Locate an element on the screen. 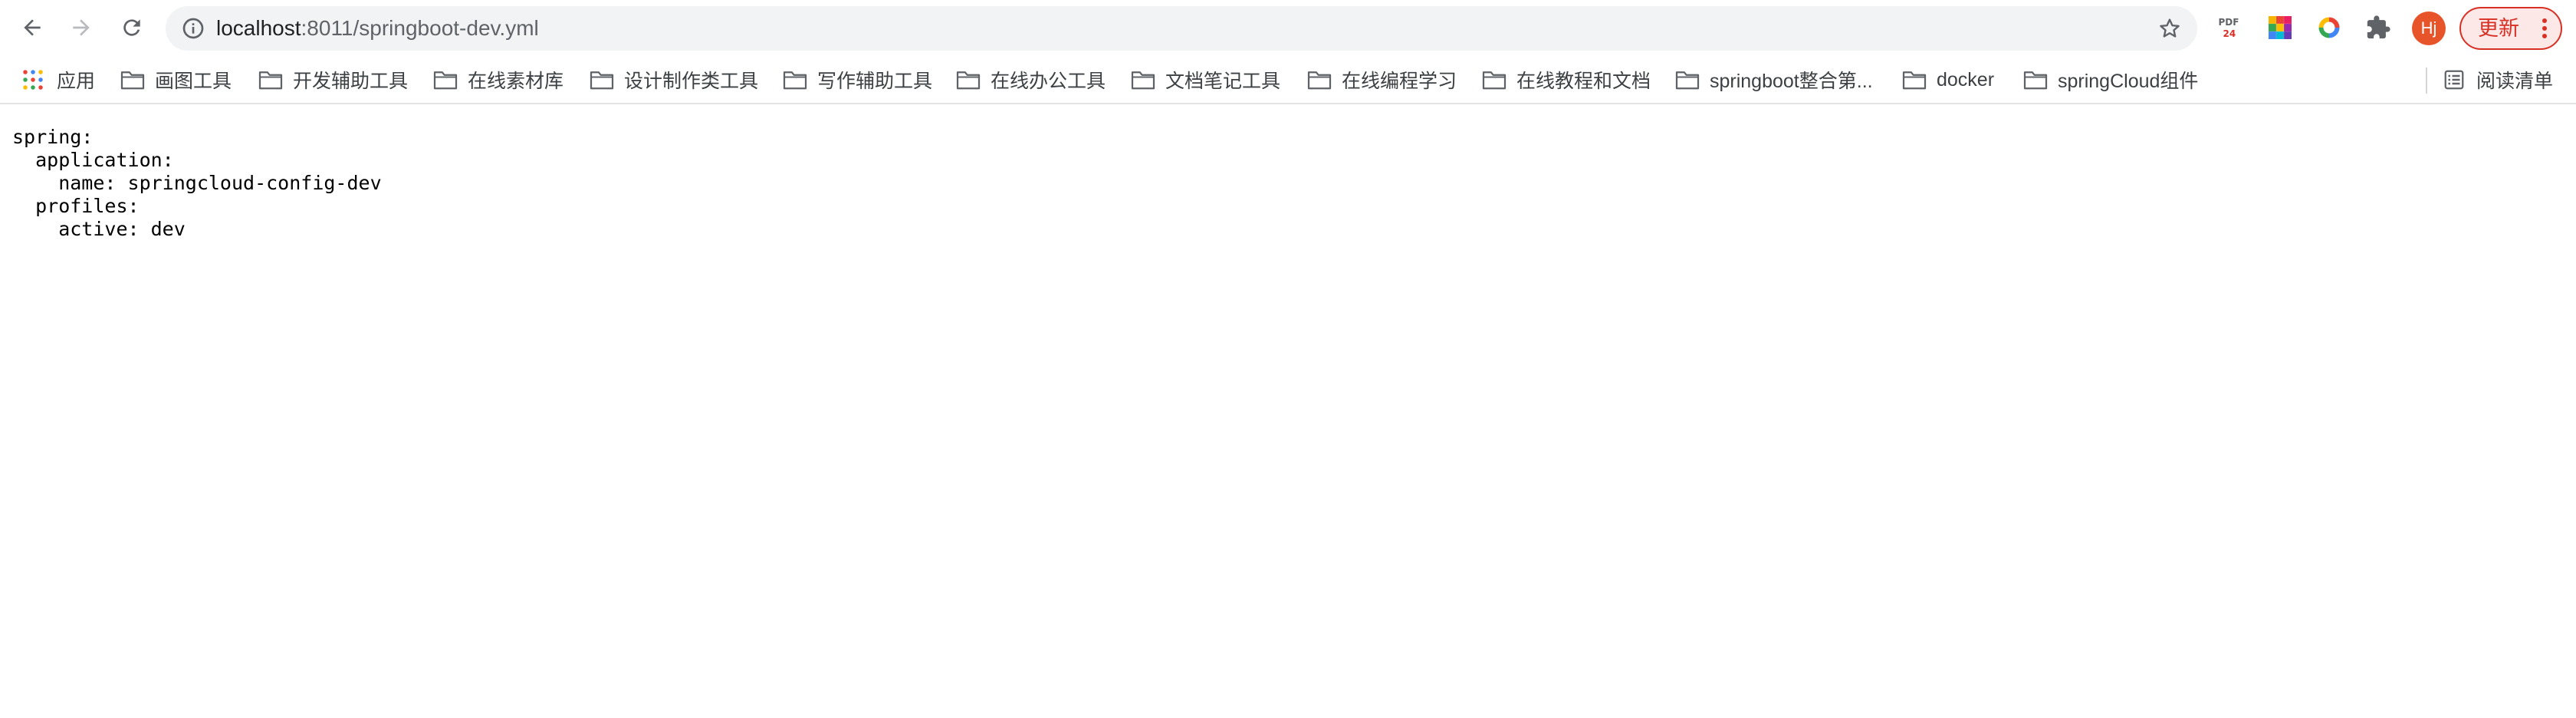 The height and width of the screenshot is (718, 2576). yaml-line: application: is located at coordinates (93, 160).